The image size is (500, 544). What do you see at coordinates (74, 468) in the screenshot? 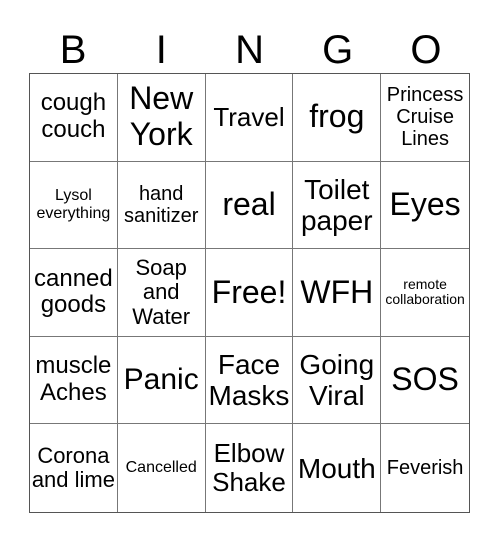
I see `bingo-cell: Corona and lime` at bounding box center [74, 468].